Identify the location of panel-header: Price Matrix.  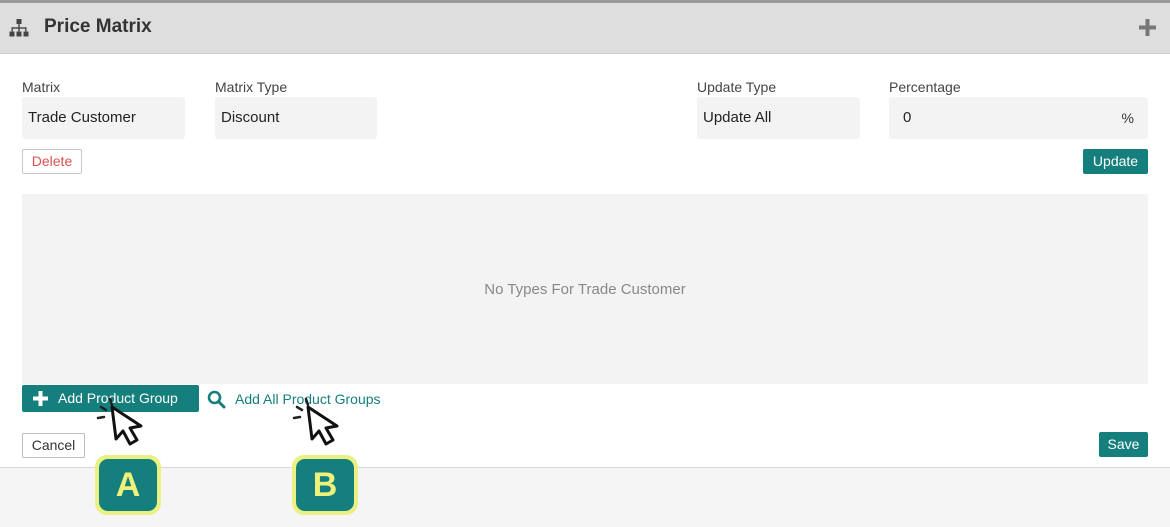
(585, 28).